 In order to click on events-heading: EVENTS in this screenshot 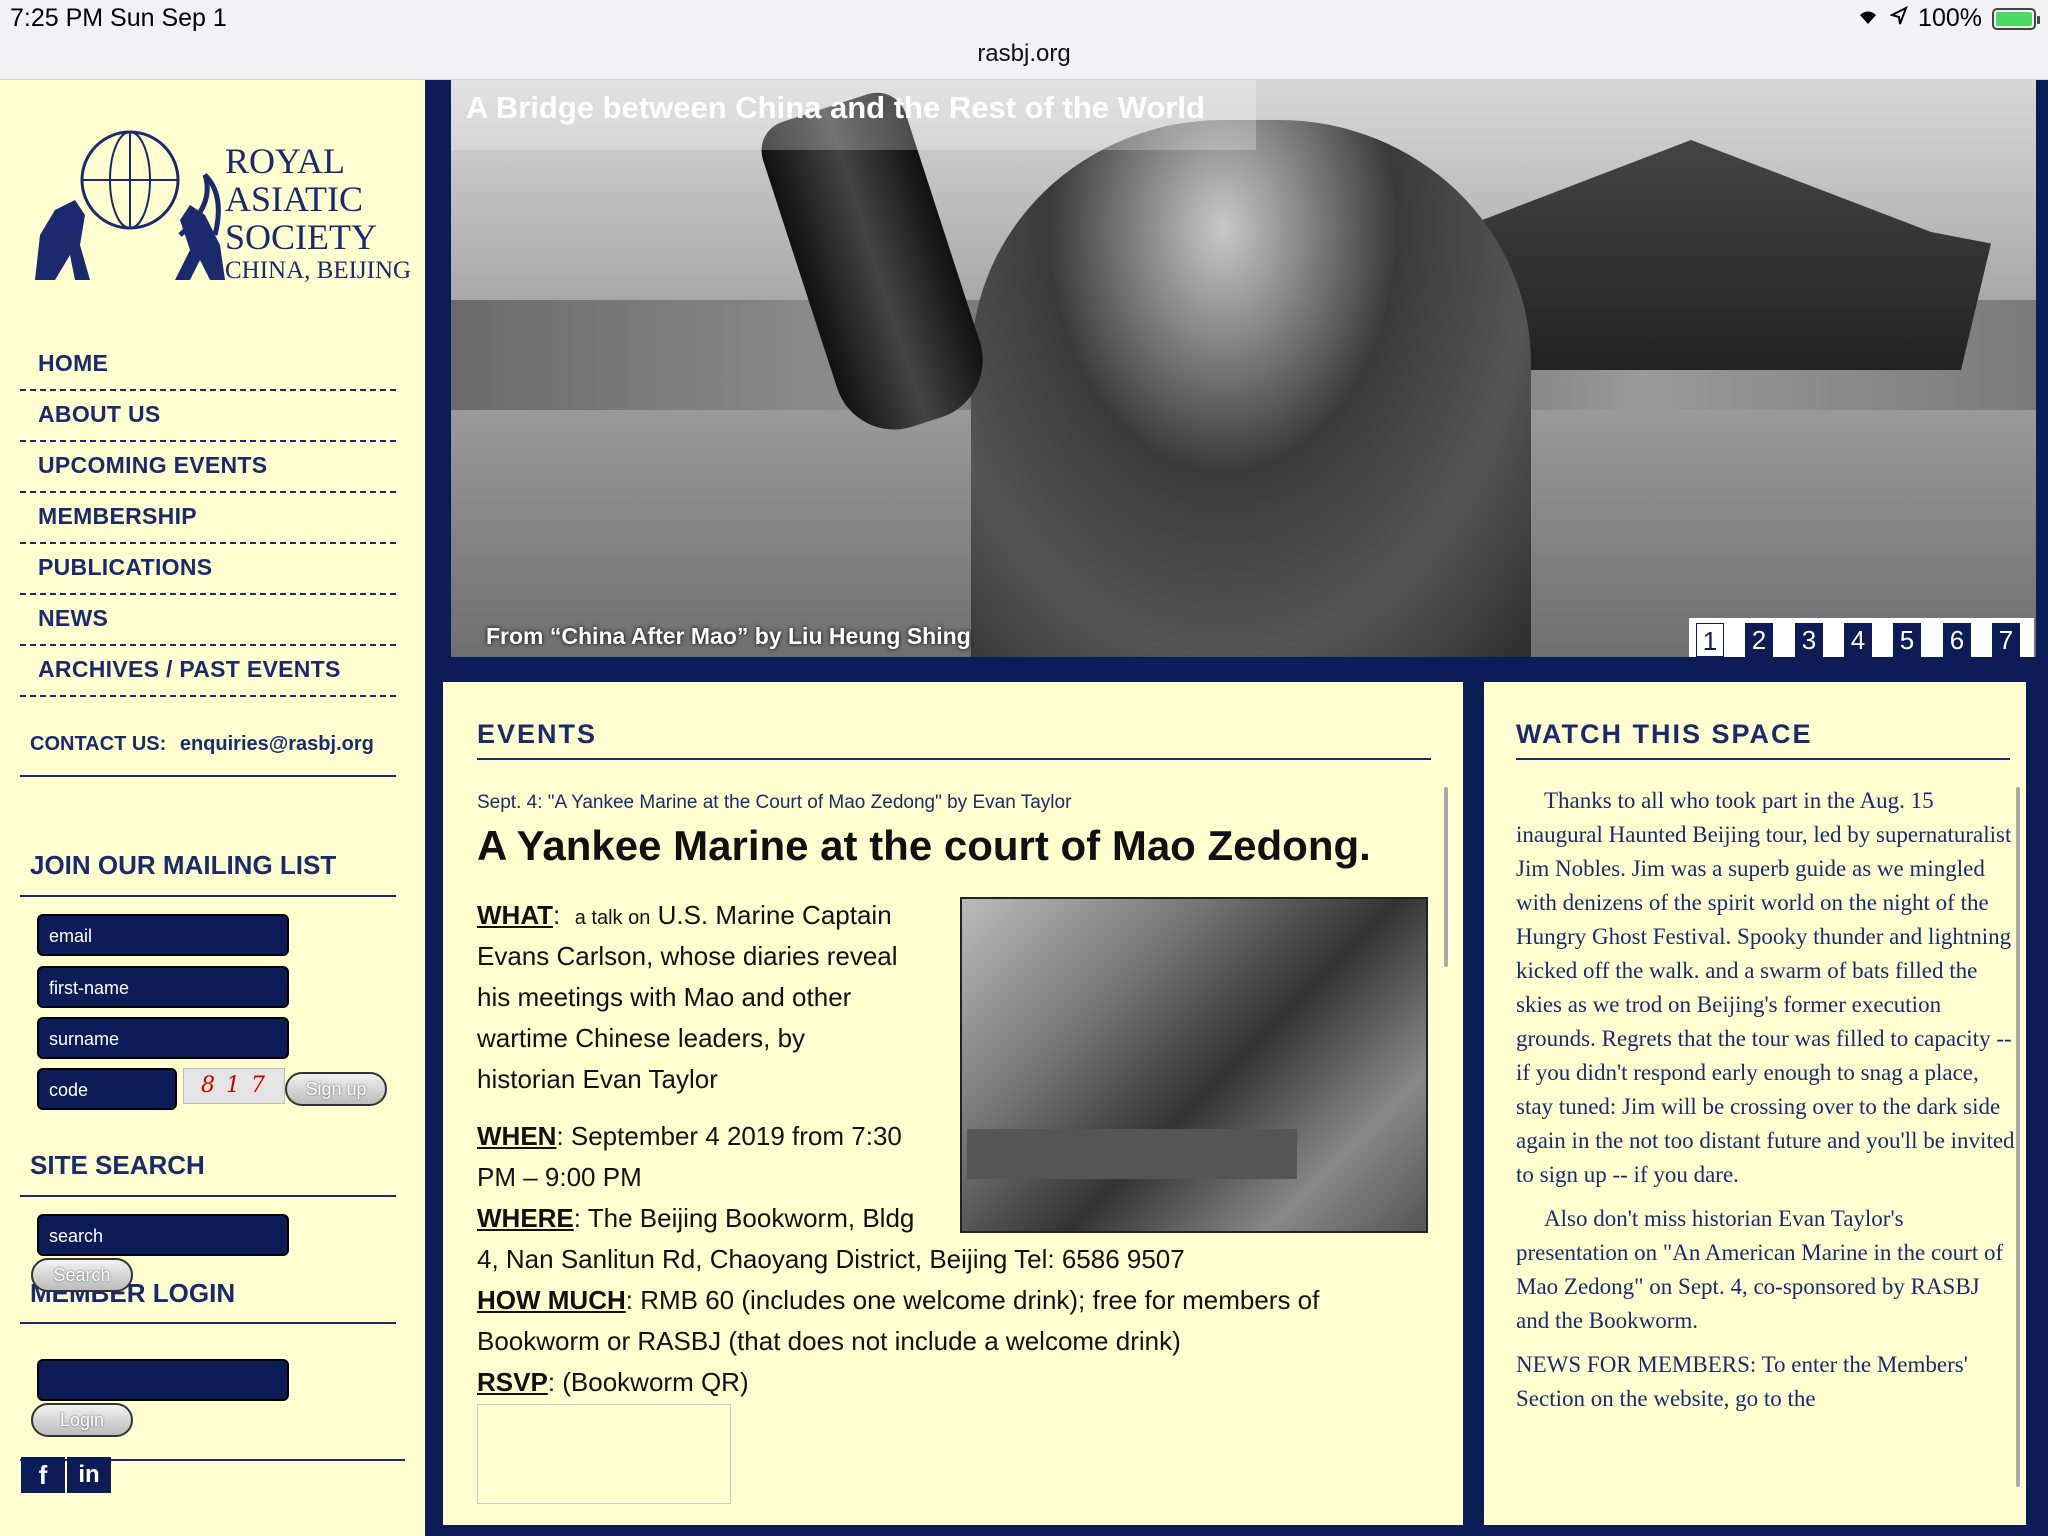, I will do `click(537, 734)`.